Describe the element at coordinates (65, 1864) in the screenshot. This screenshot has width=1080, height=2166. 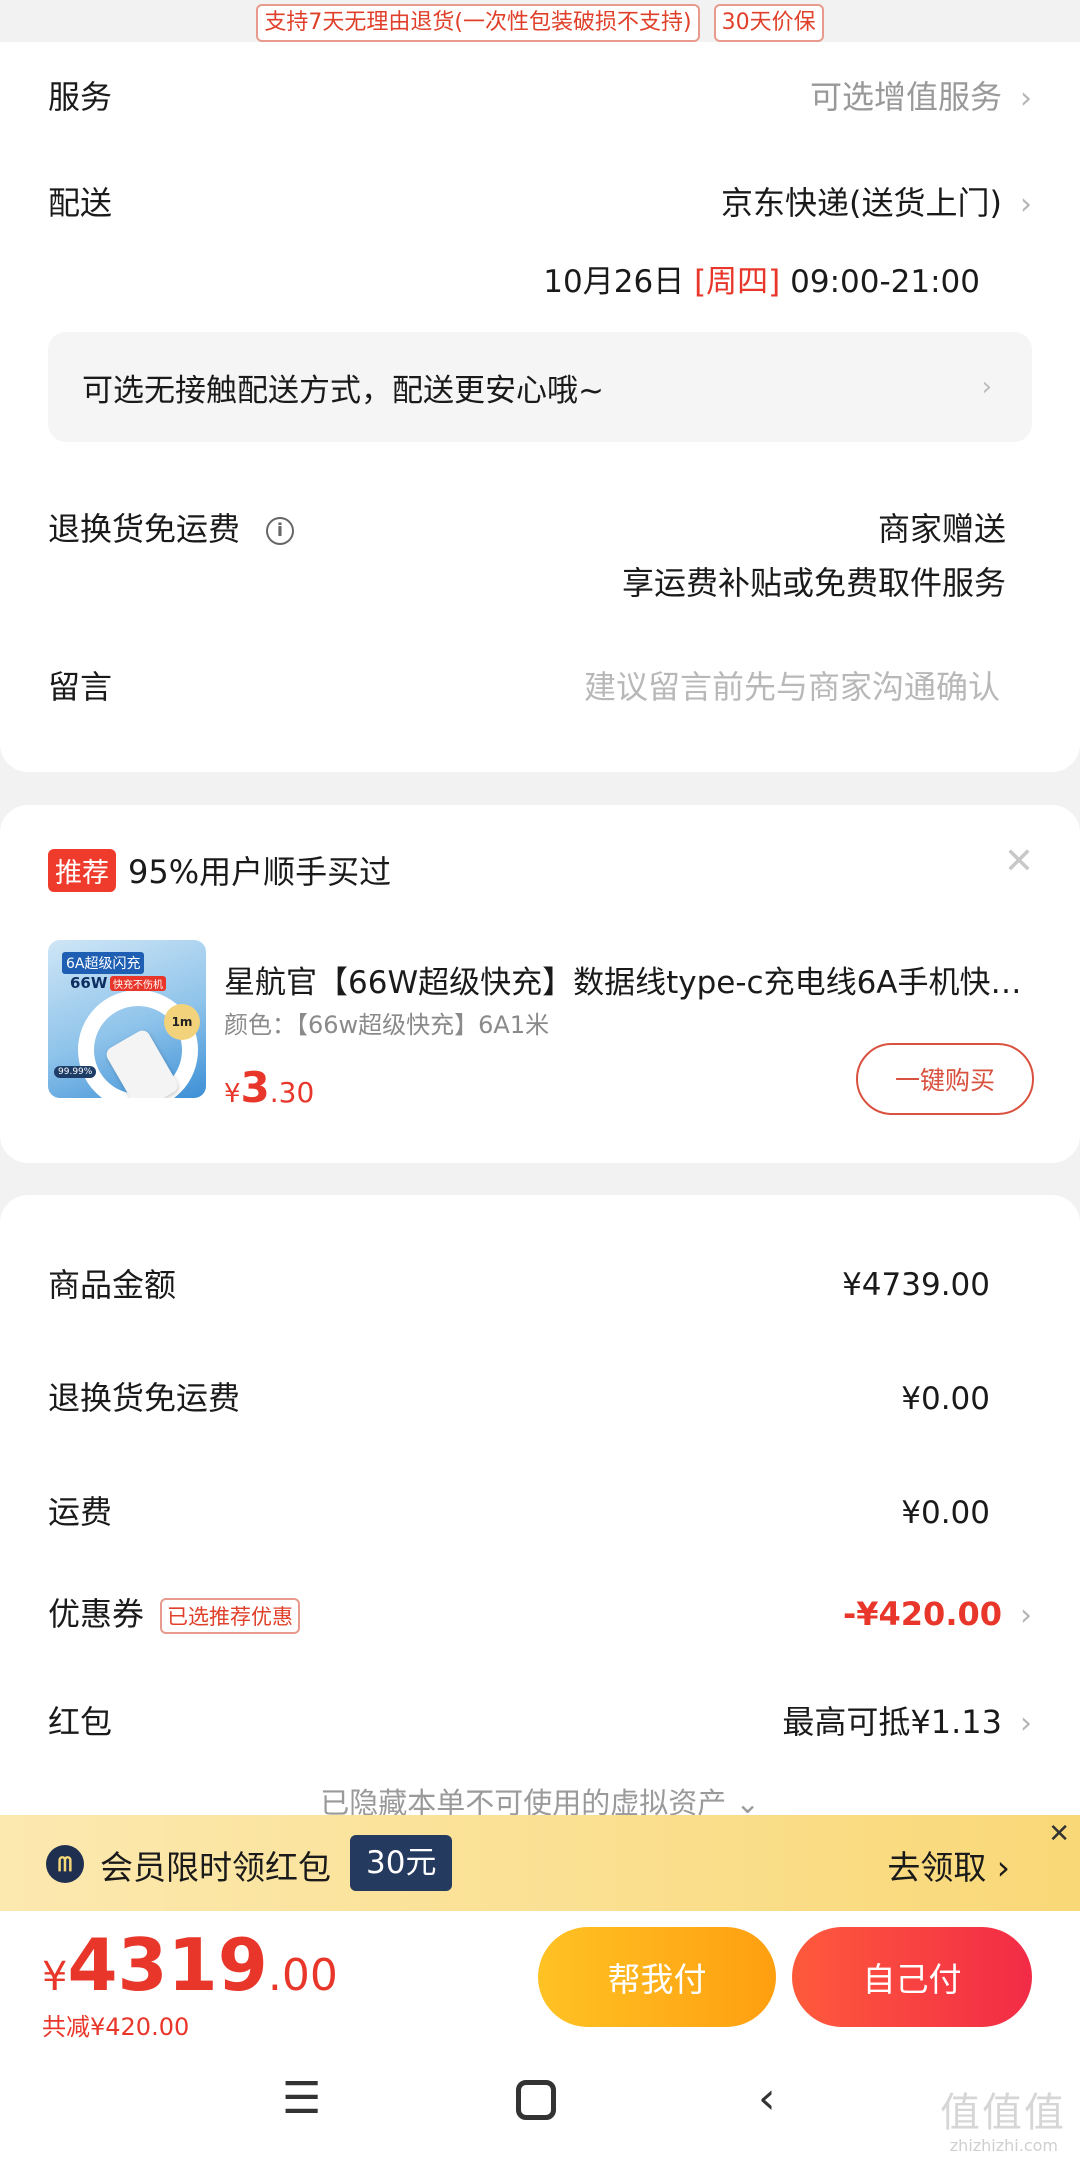
I see `member-logo-icon: ᗰ` at that location.